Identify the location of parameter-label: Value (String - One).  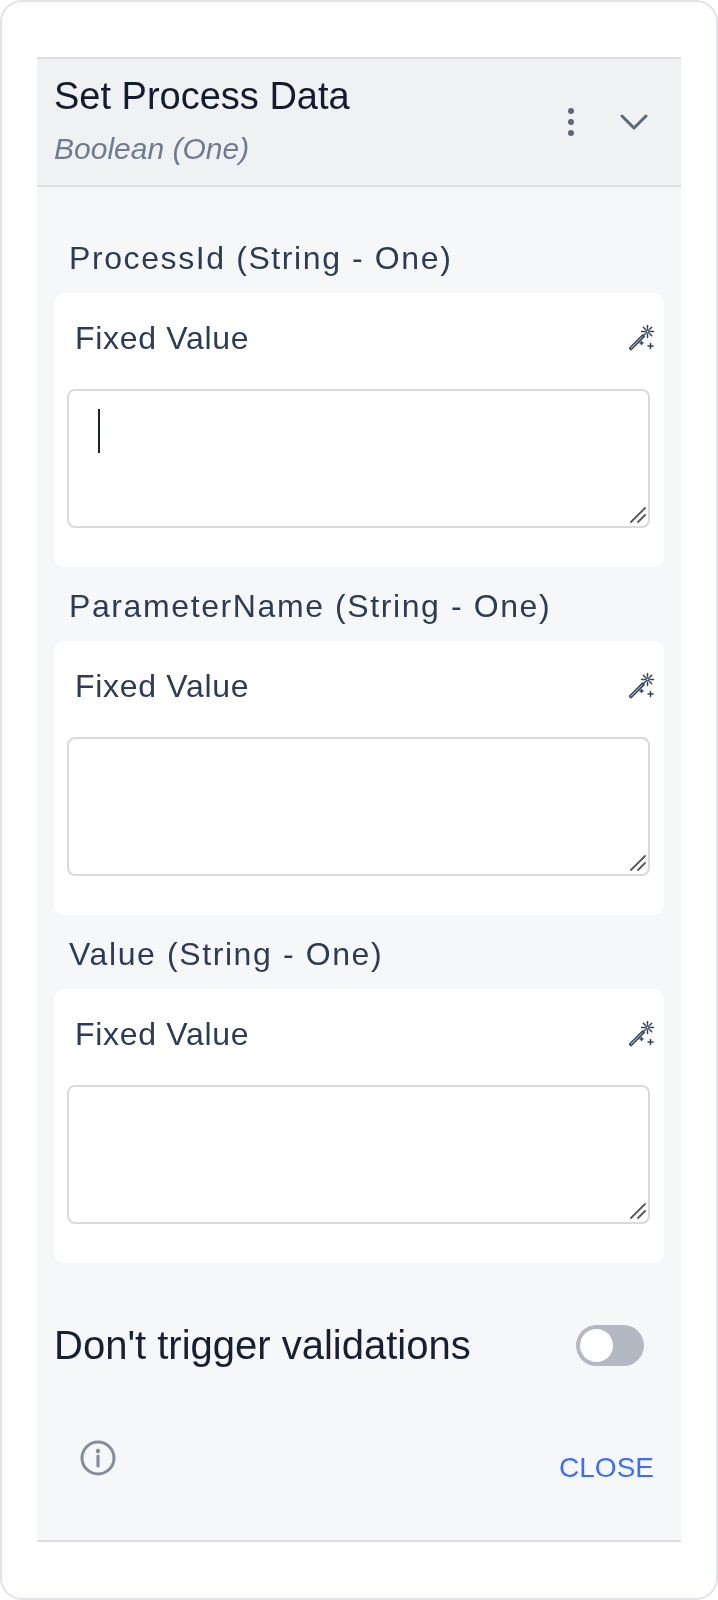
(226, 954).